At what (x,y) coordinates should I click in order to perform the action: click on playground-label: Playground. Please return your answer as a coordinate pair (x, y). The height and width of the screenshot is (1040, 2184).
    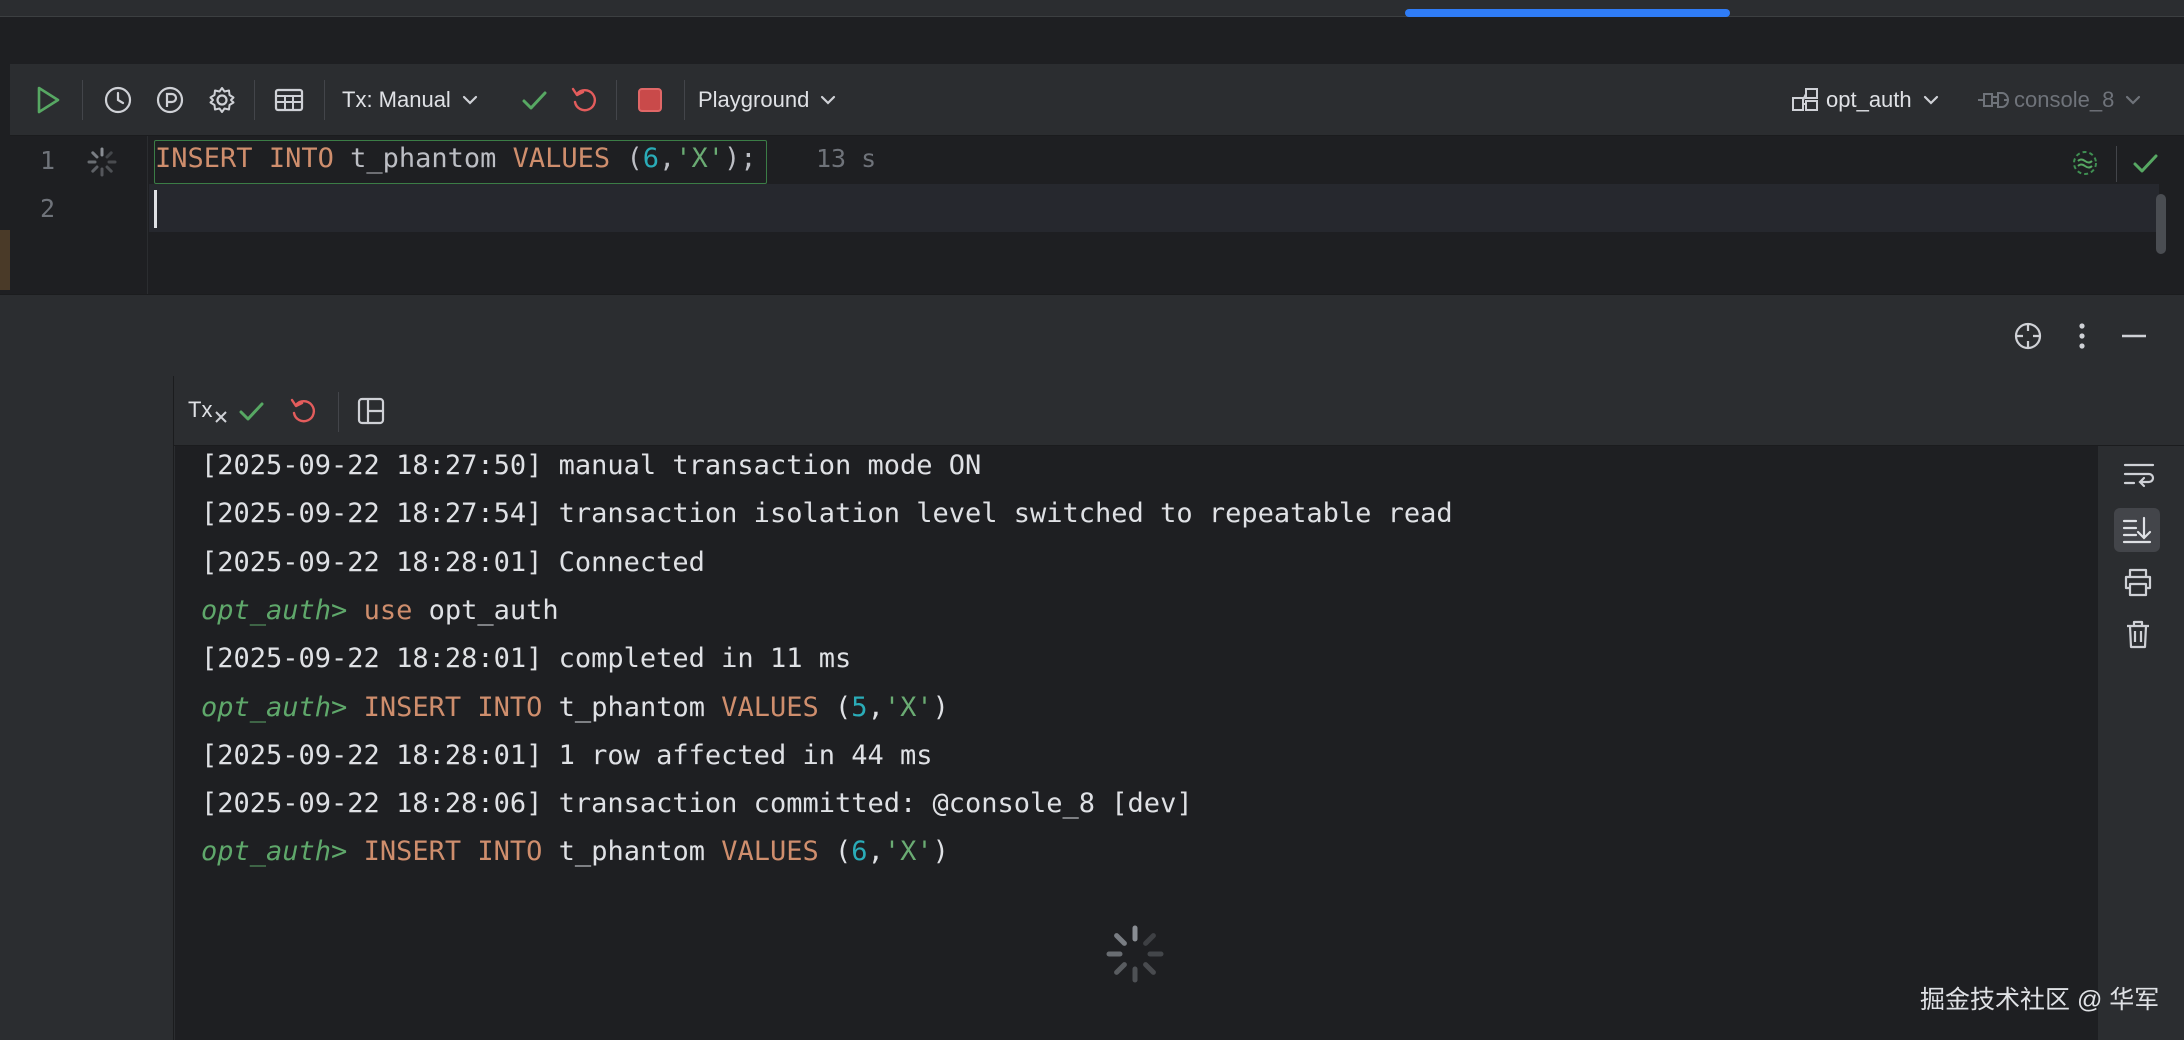
    Looking at the image, I should click on (754, 99).